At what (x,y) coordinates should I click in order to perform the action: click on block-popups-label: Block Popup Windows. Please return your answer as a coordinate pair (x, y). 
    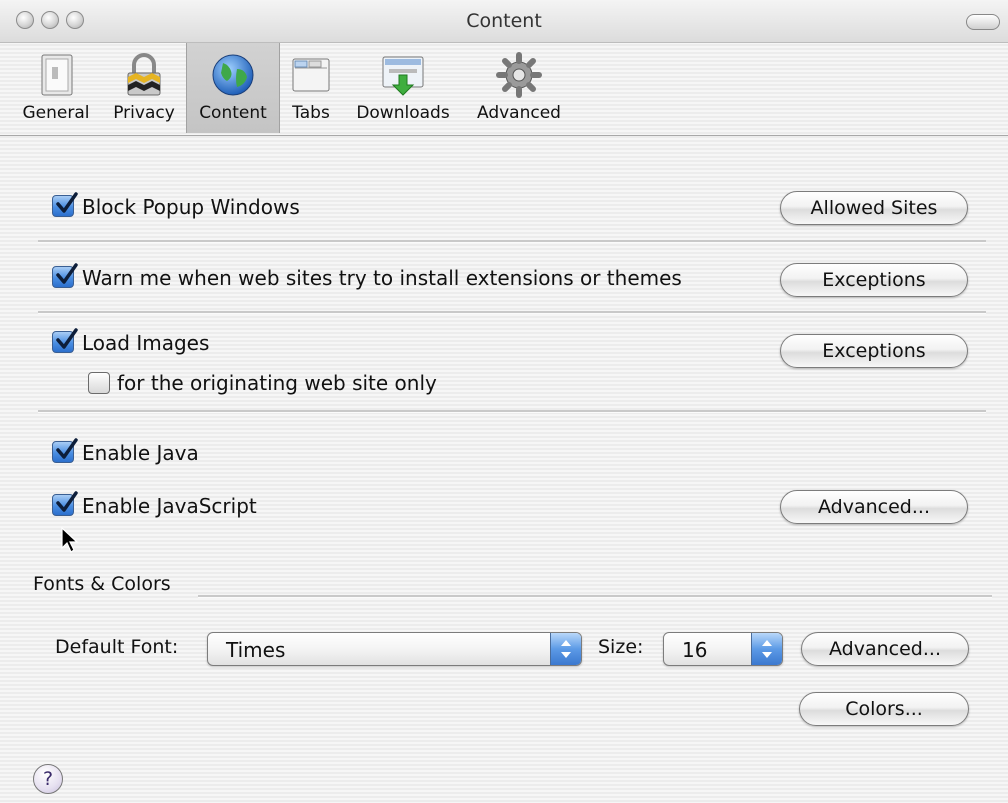
    Looking at the image, I should click on (191, 207).